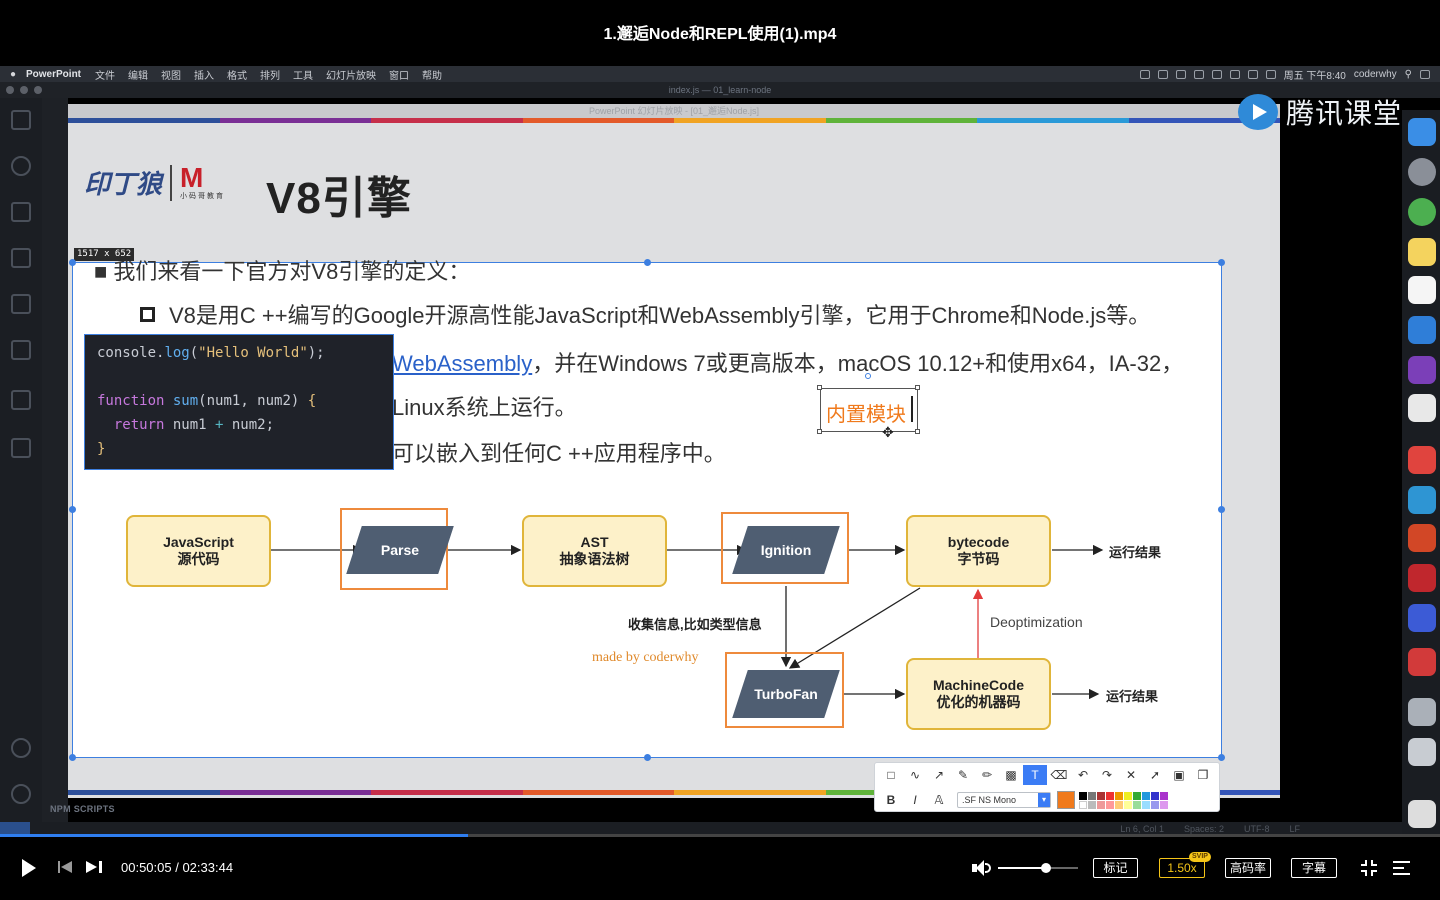  I want to click on volume-knob, so click(1046, 868).